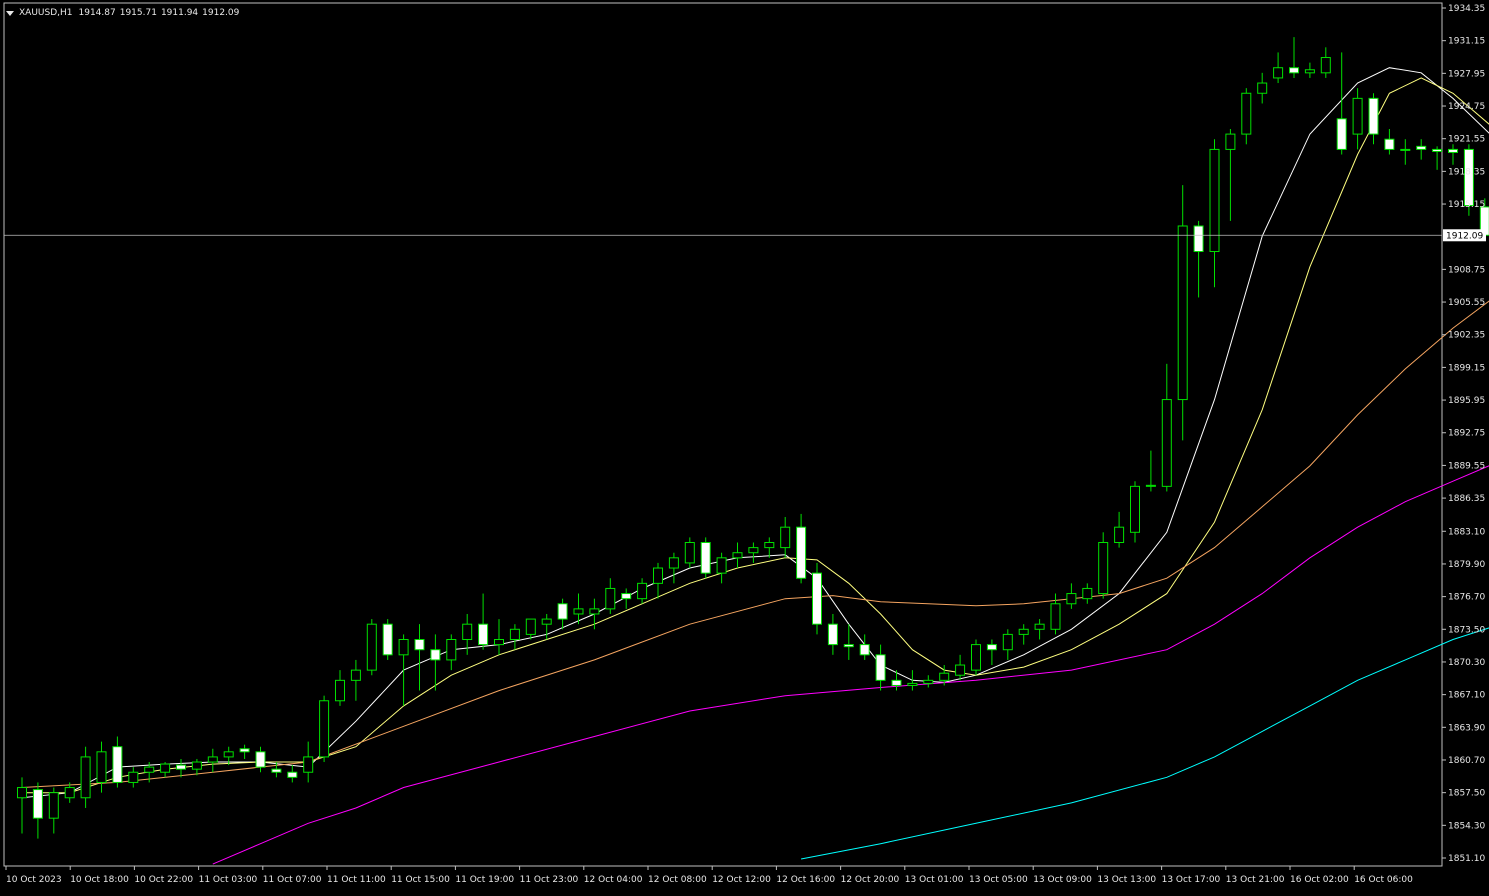  Describe the element at coordinates (1062, 880) in the screenshot. I see `x-tick-label: 13 Oct 09:00` at that location.